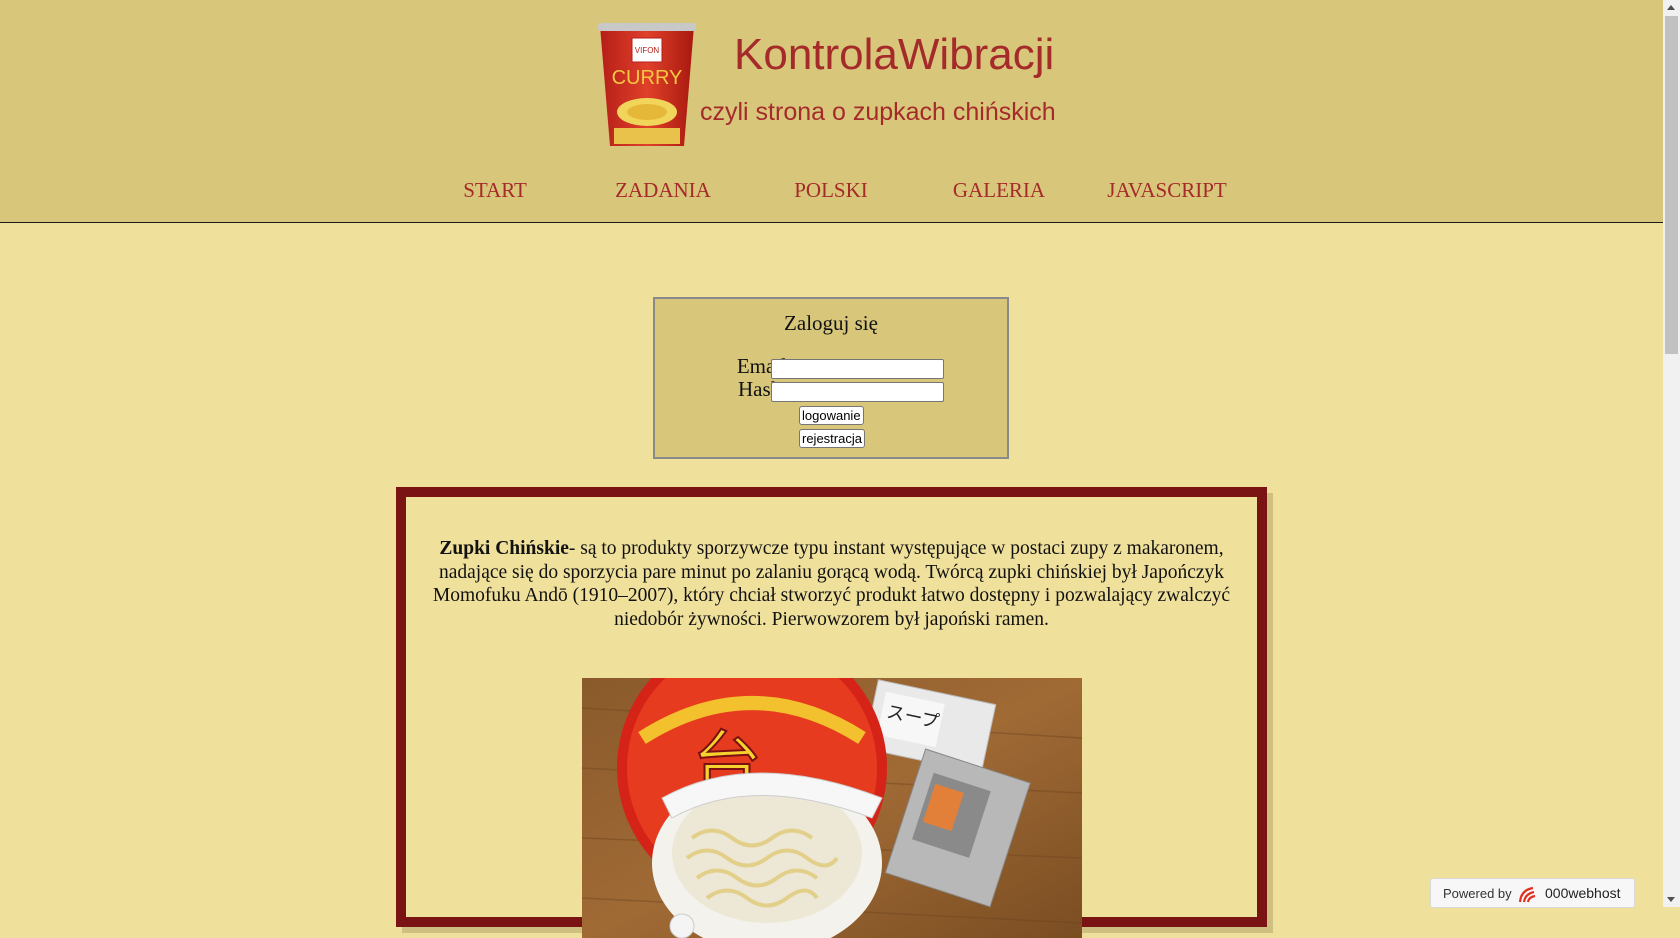  I want to click on login-button: logowanie, so click(831, 415).